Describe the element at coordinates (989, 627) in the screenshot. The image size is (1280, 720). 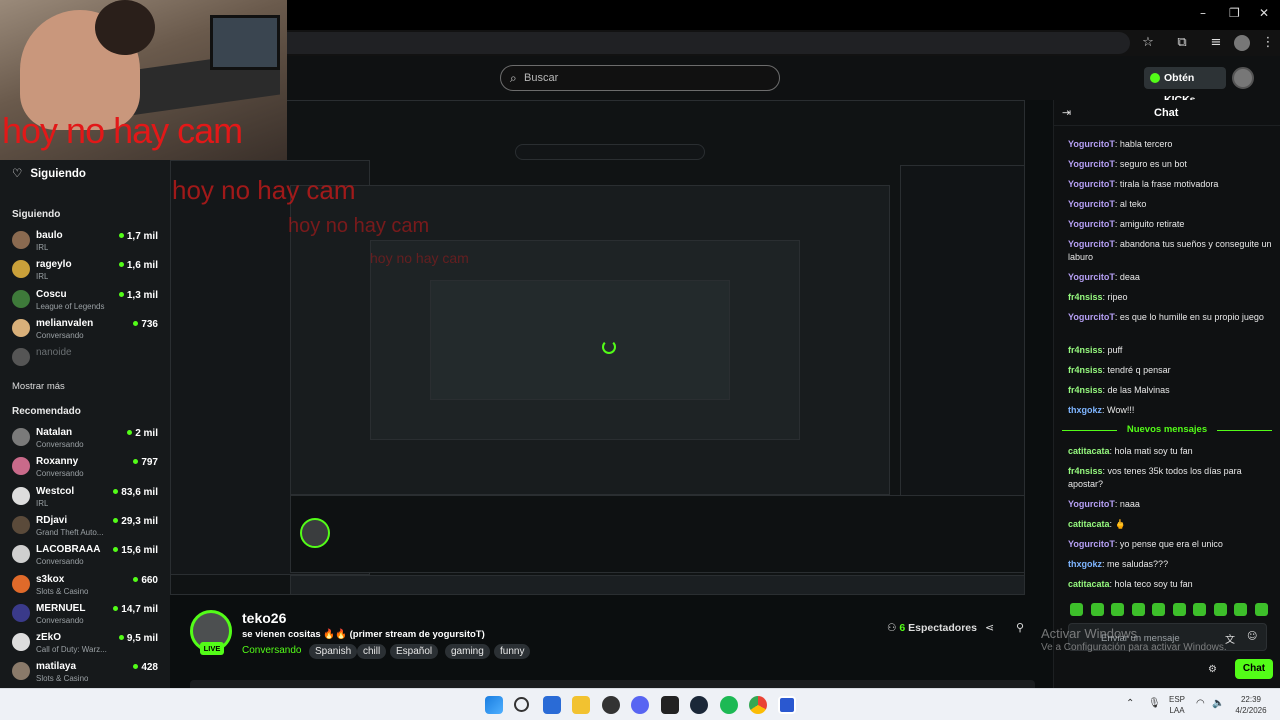
I see `share-icon: ⋖` at that location.